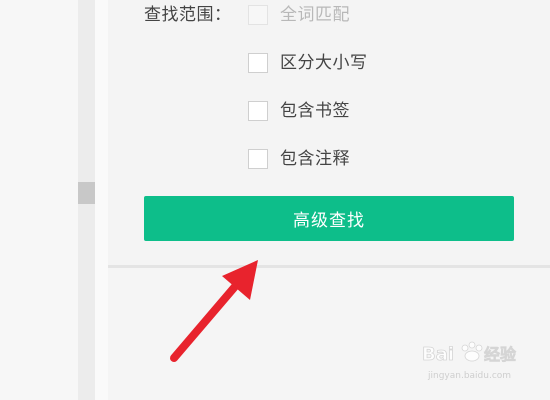 This screenshot has height=400, width=550. Describe the element at coordinates (39, 200) in the screenshot. I see `left-pane` at that location.